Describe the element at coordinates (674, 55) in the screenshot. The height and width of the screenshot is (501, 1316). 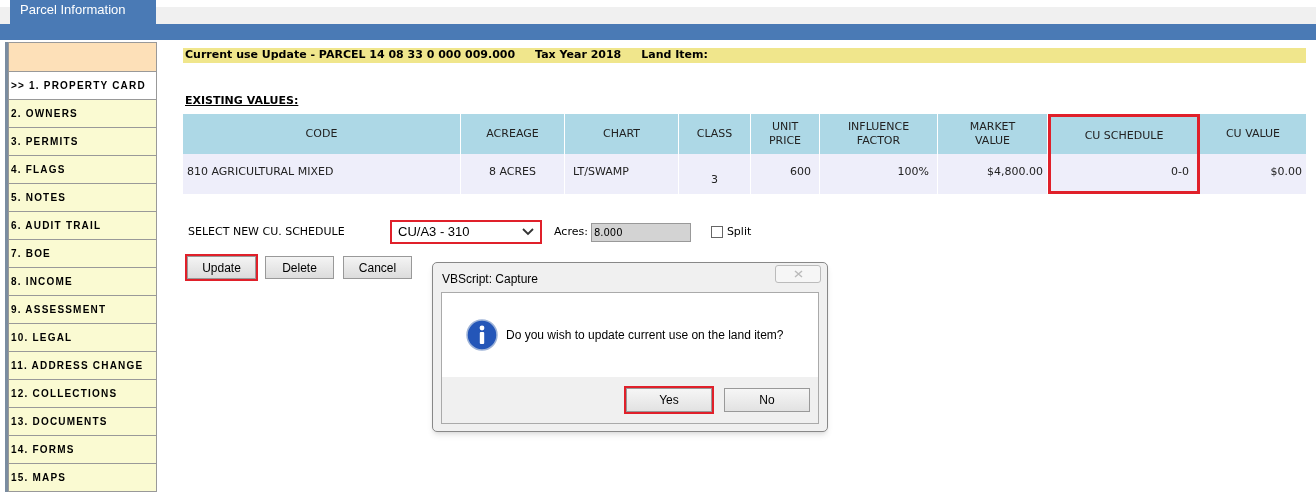
I see `land-item-label: Land Item:` at that location.